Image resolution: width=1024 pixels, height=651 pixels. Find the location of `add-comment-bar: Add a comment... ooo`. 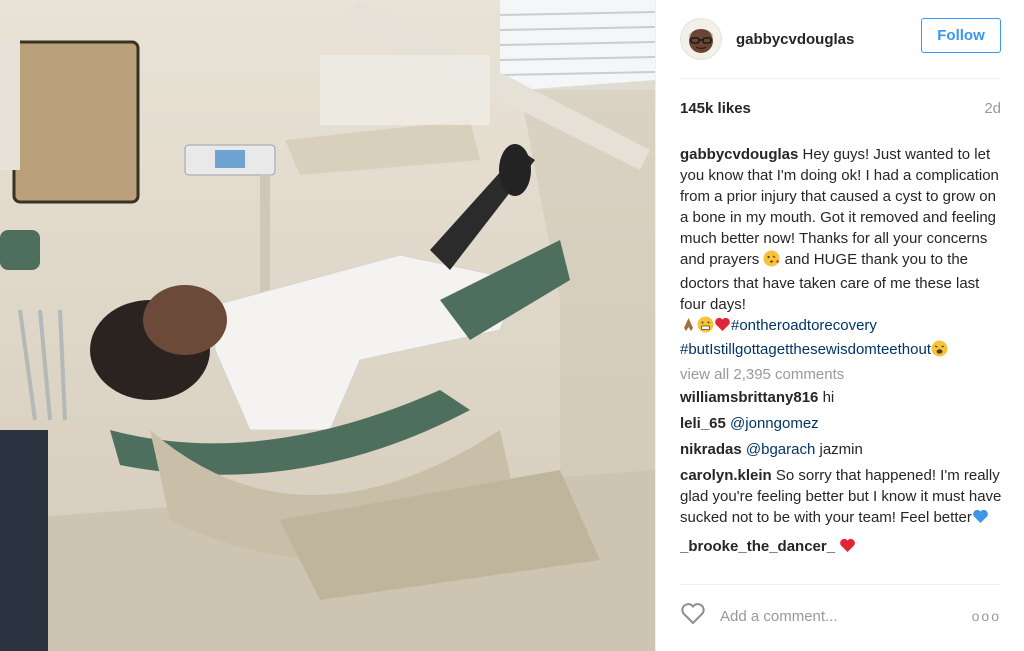

add-comment-bar: Add a comment... ooo is located at coordinates (840, 616).